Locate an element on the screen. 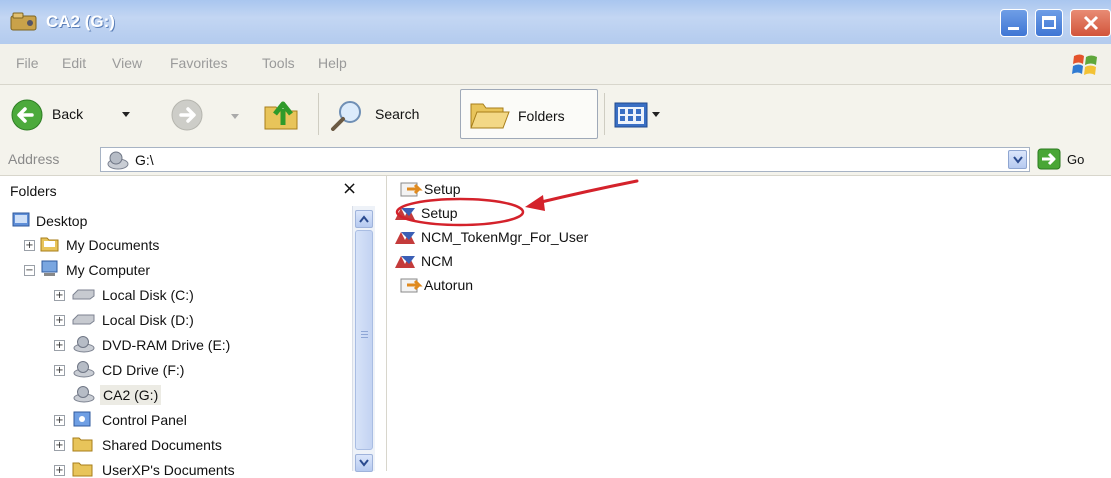 This screenshot has width=1111, height=478. folders-scrollbar is located at coordinates (363, 339).